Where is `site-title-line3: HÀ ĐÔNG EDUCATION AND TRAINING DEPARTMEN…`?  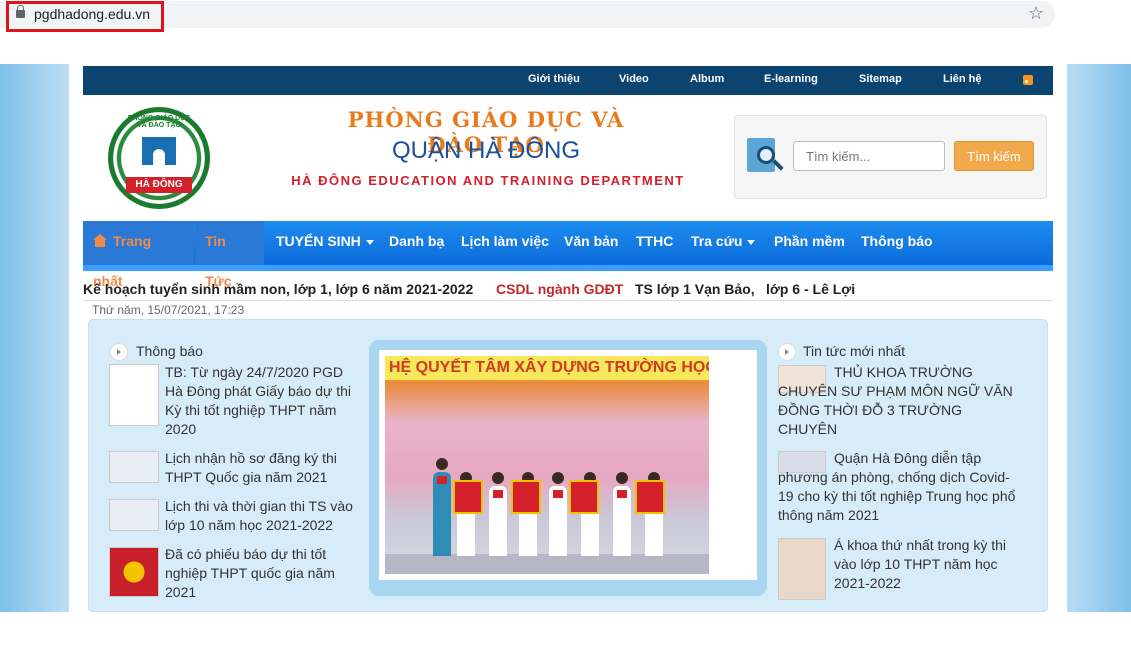 site-title-line3: HÀ ĐÔNG EDUCATION AND TRAINING DEPARTMEN… is located at coordinates (488, 180).